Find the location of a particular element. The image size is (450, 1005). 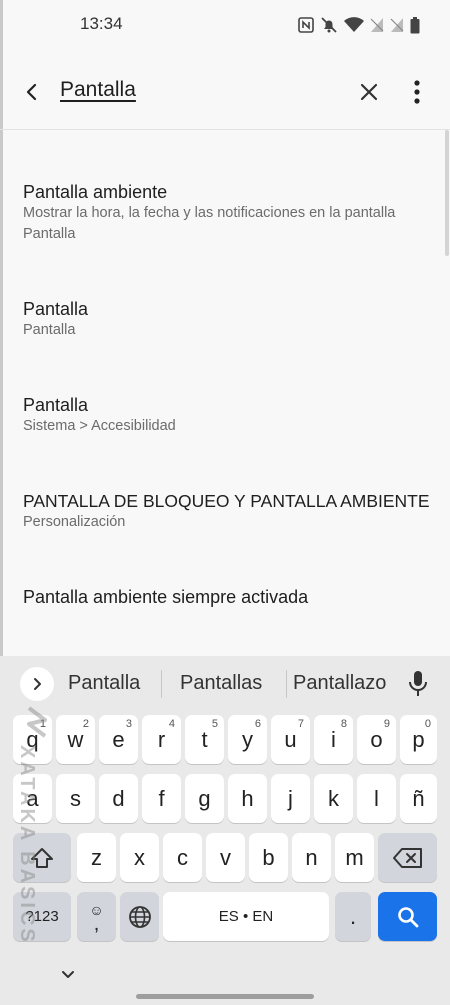

key-a: a is located at coordinates (32, 798).